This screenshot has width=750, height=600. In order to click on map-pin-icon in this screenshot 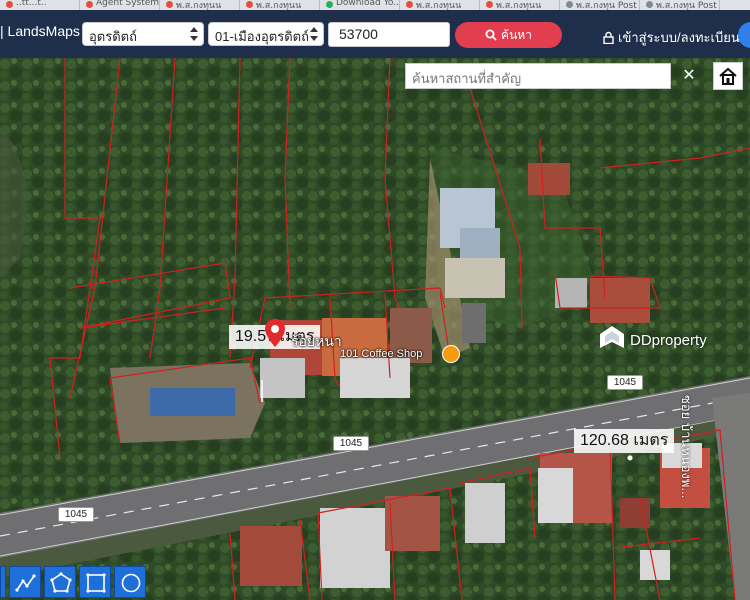, I will do `click(275, 333)`.